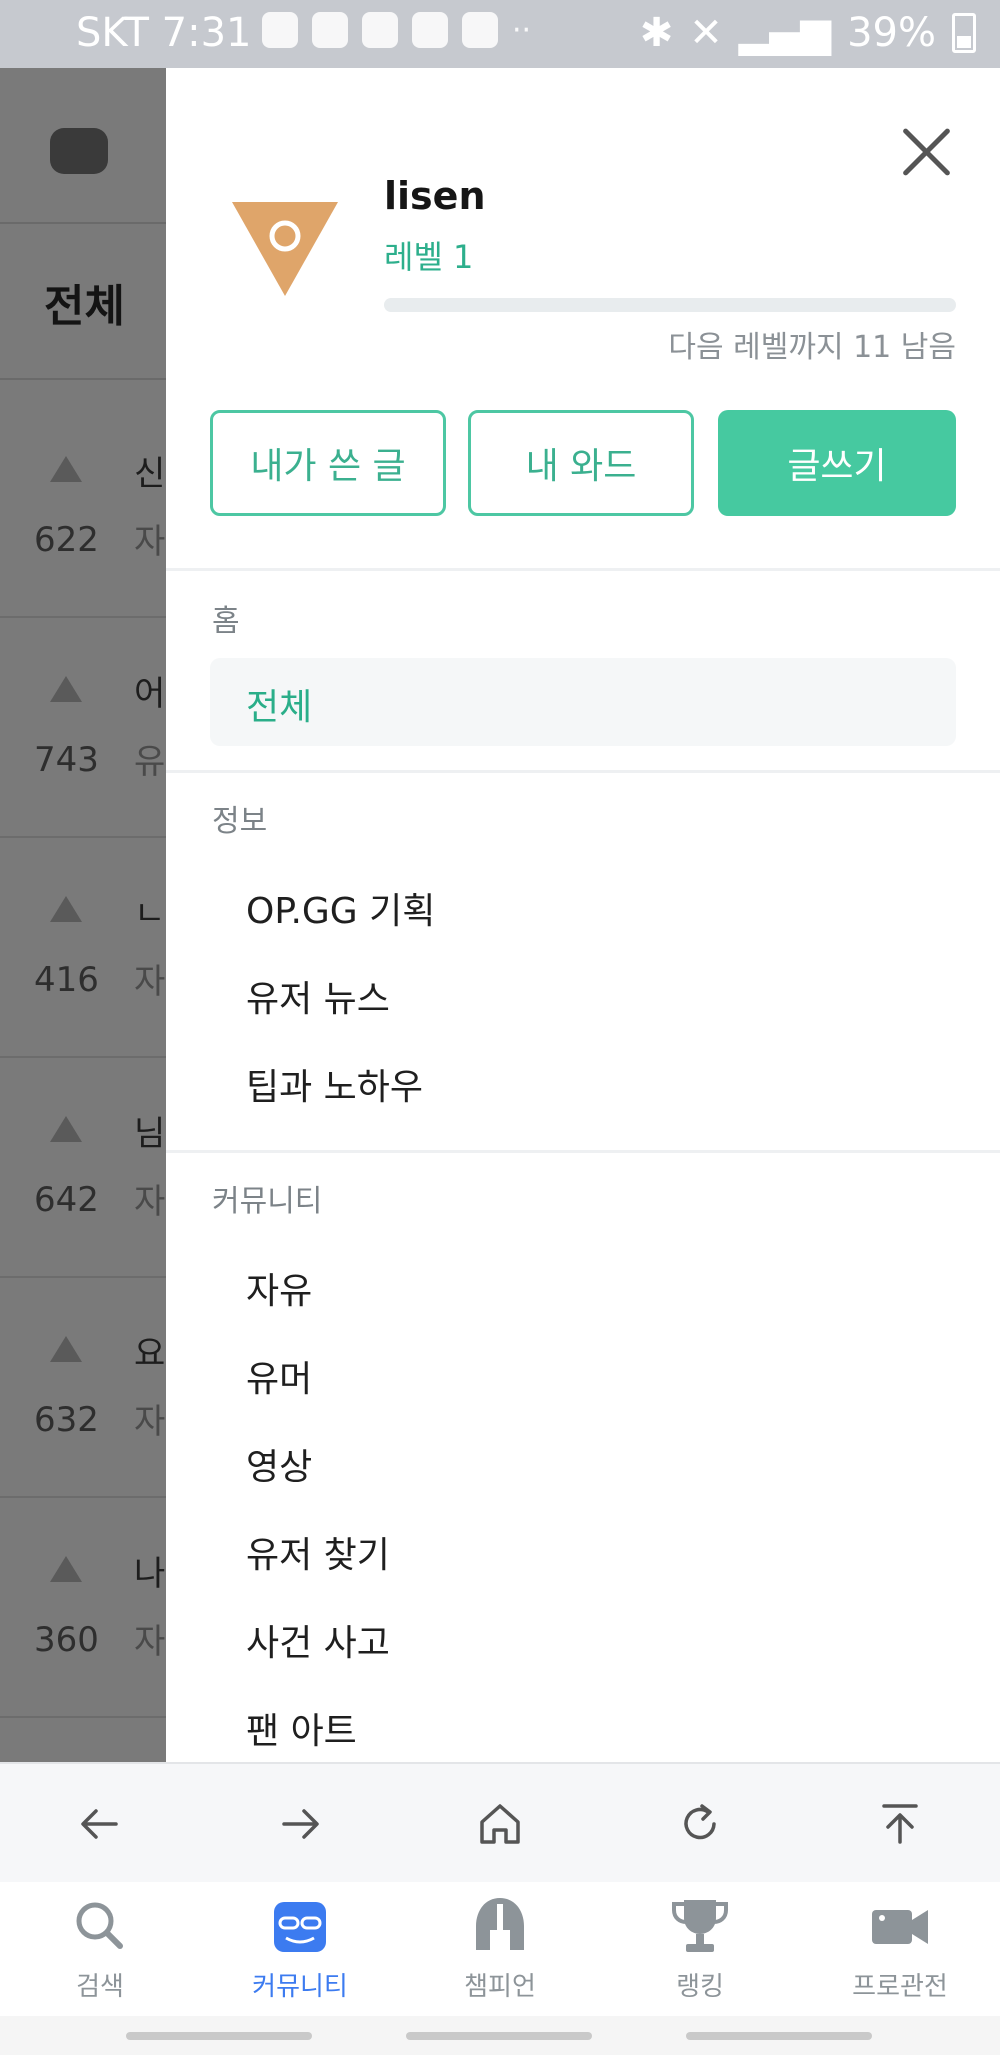  Describe the element at coordinates (164, 33) in the screenshot. I see `status-time: SKT 7:31` at that location.